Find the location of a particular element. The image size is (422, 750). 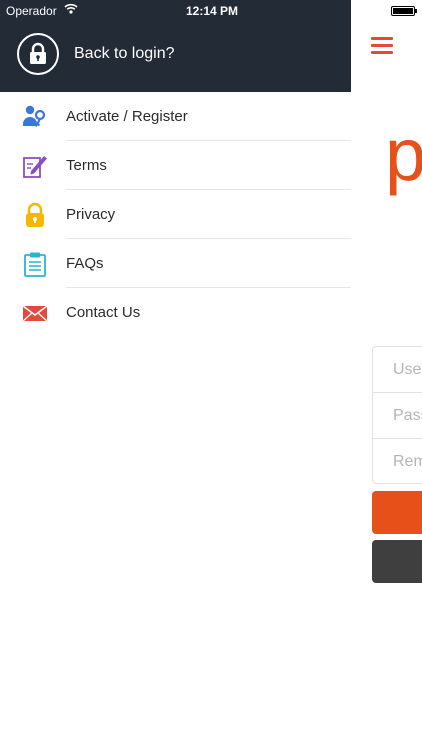

document-pen-icon is located at coordinates (35, 166).